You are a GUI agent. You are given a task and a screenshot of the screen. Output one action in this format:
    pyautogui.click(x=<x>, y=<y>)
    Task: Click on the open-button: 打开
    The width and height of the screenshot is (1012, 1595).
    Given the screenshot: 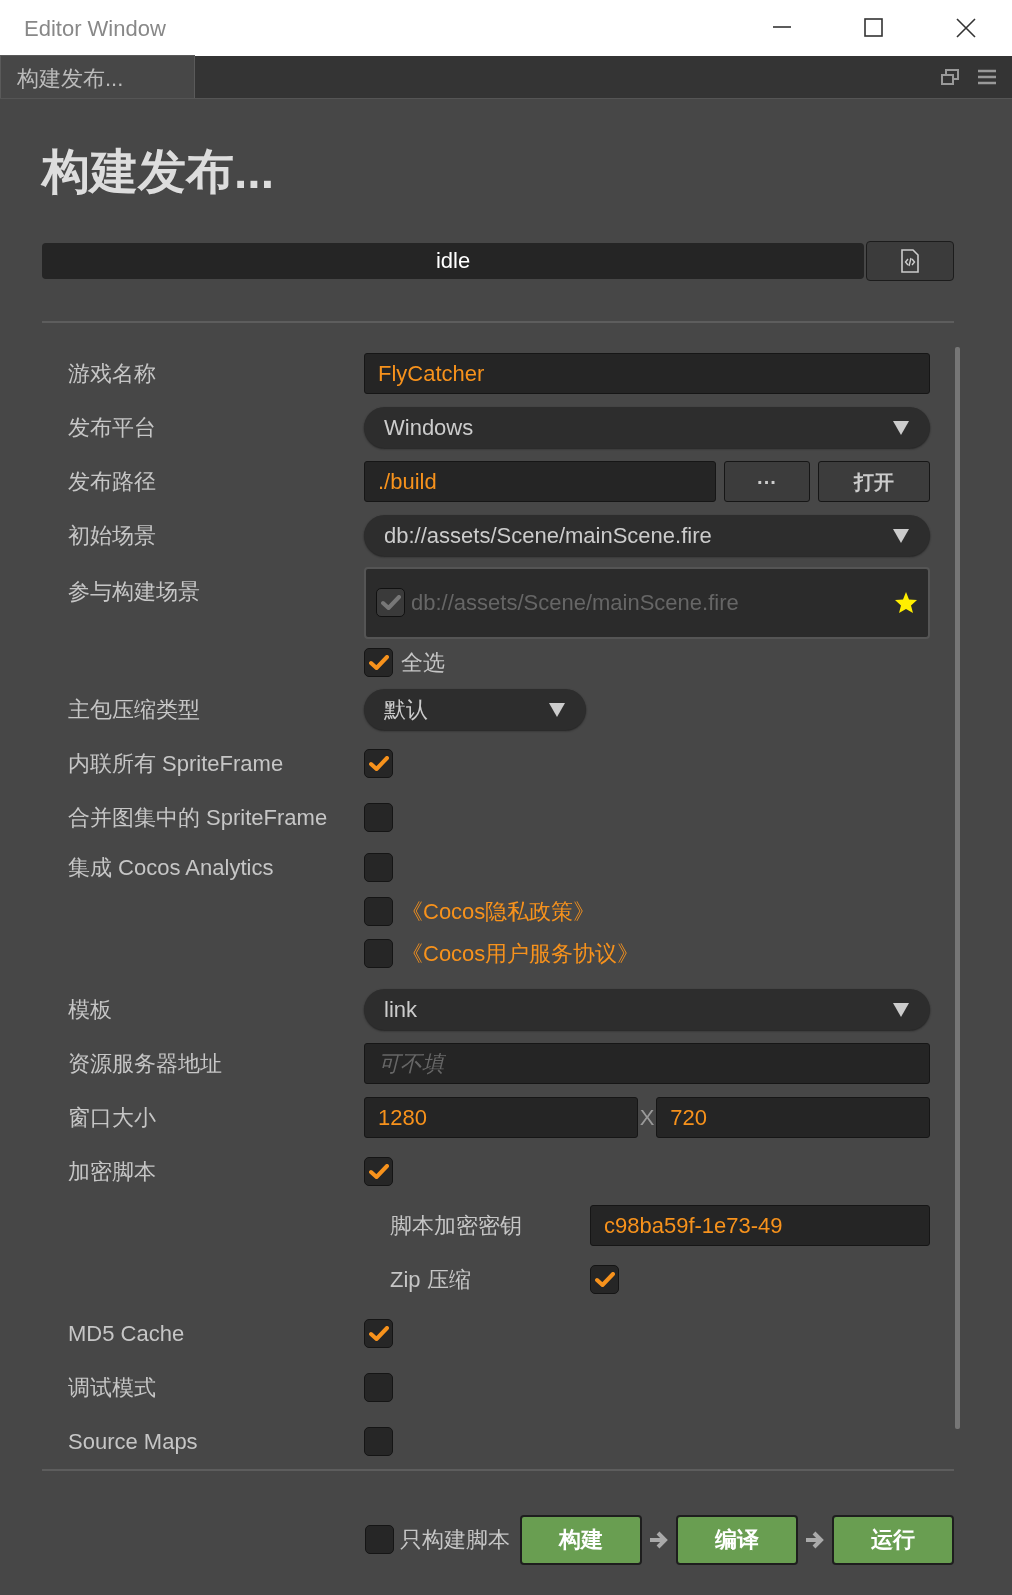 What is the action you would take?
    pyautogui.click(x=874, y=482)
    